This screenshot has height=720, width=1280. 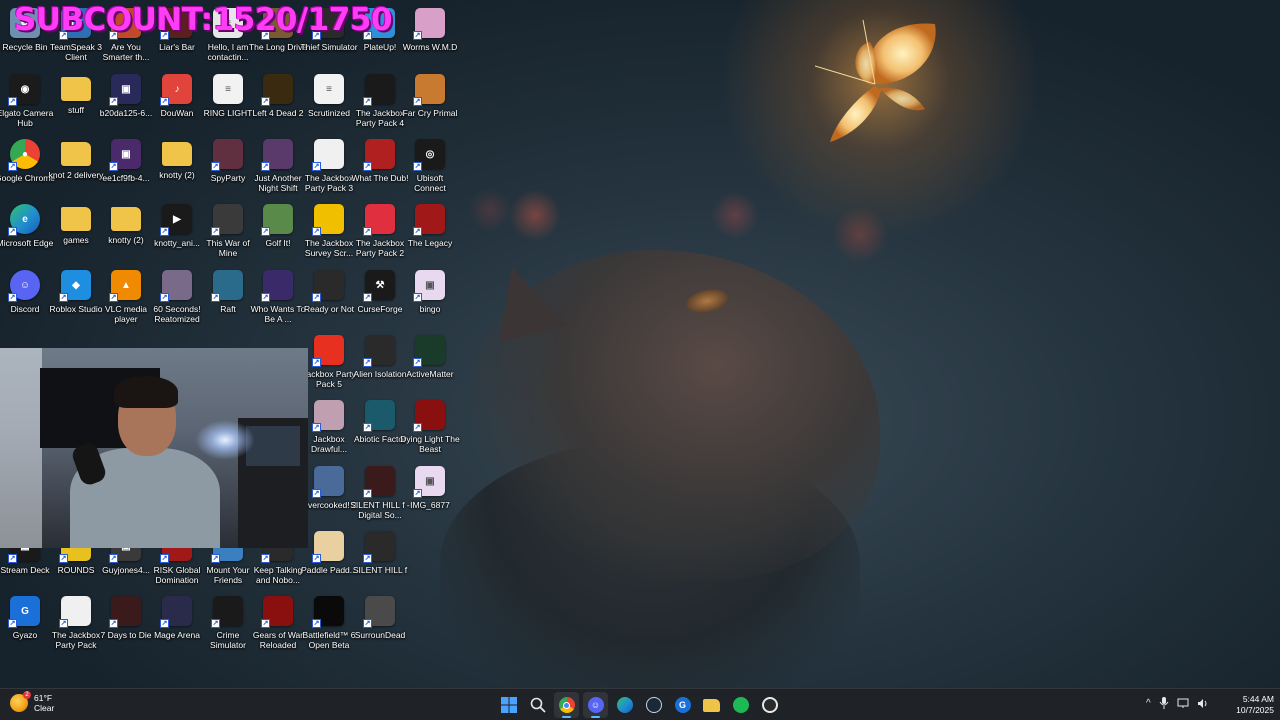 What do you see at coordinates (76, 89) in the screenshot?
I see `folder-icon` at bounding box center [76, 89].